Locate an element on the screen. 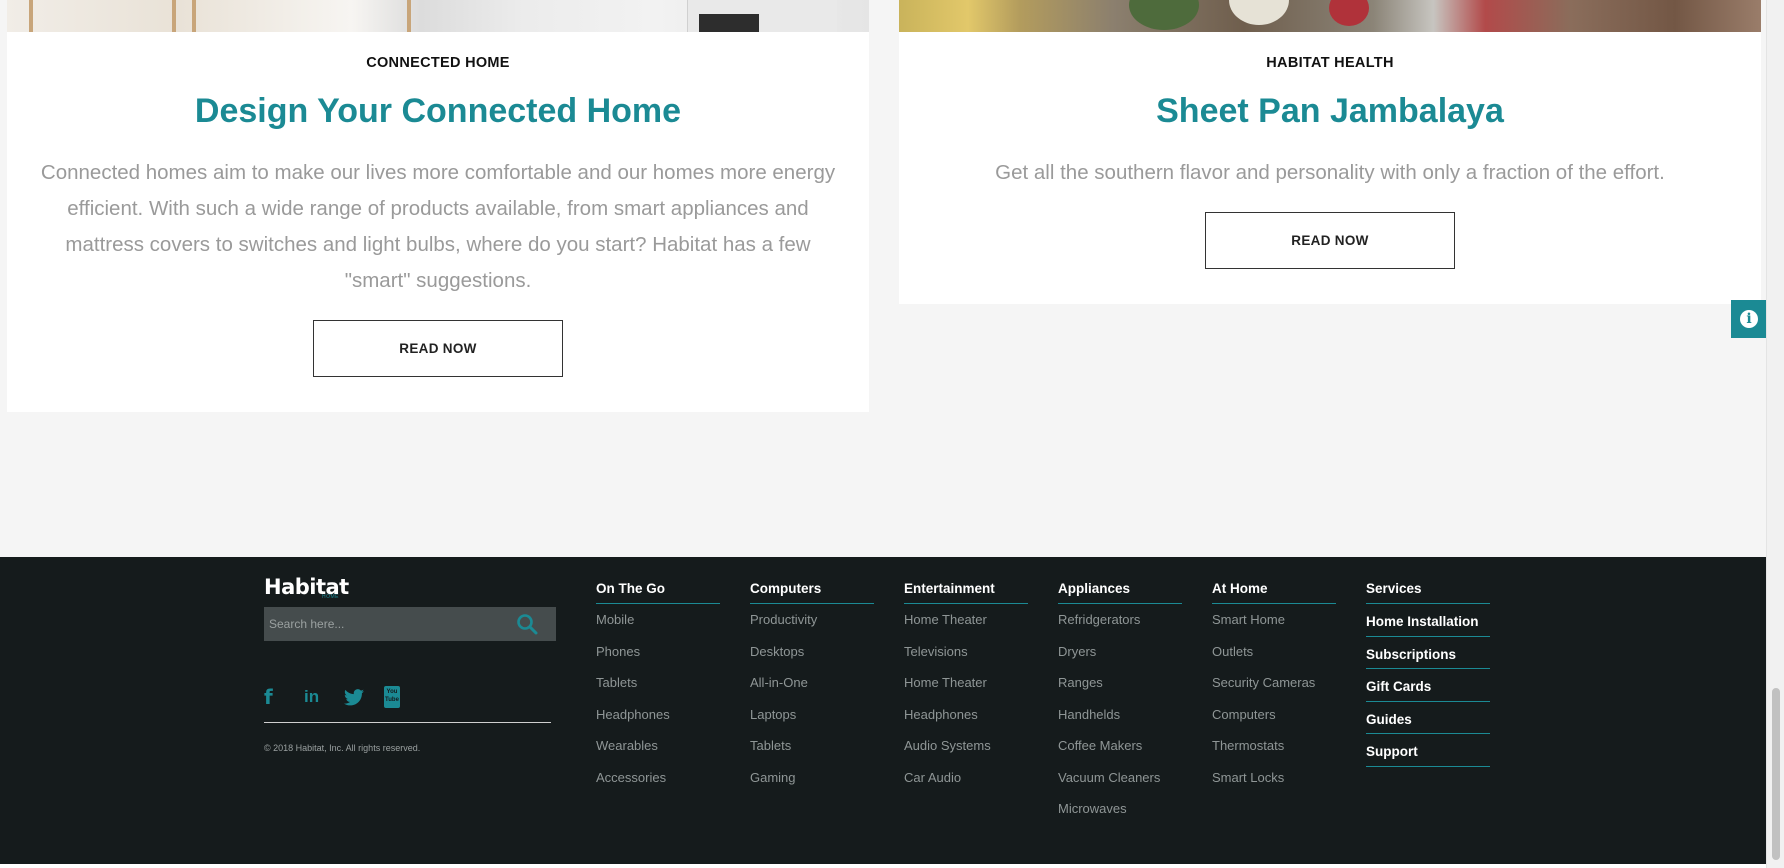 The image size is (1784, 868). footer-link: Dryers is located at coordinates (1120, 652).